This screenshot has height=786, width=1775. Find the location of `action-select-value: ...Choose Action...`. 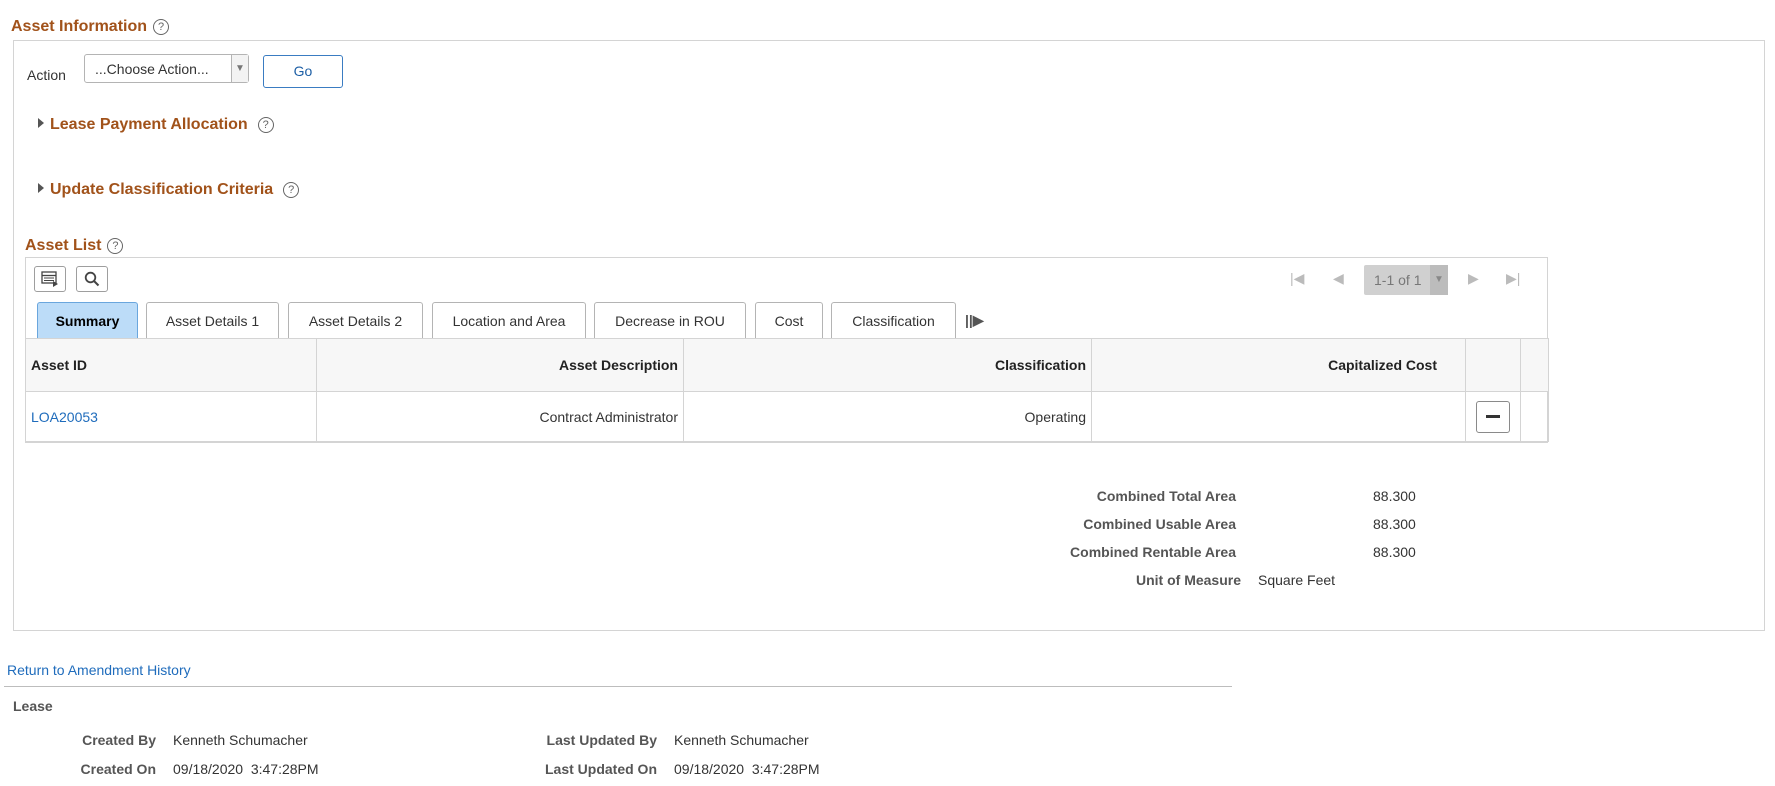

action-select-value: ...Choose Action... is located at coordinates (152, 69).